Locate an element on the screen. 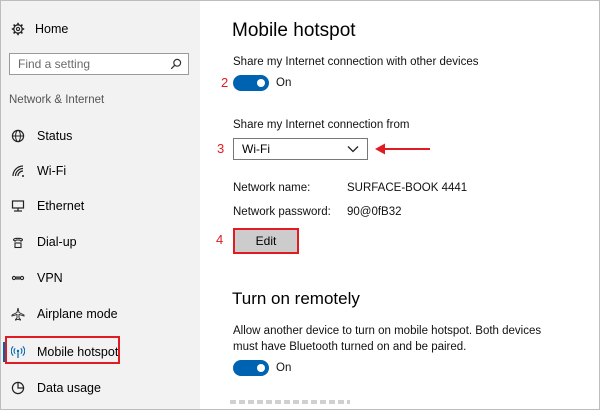 This screenshot has width=600, height=410. sidebar-item-airplane: Airplane mode is located at coordinates (64, 314).